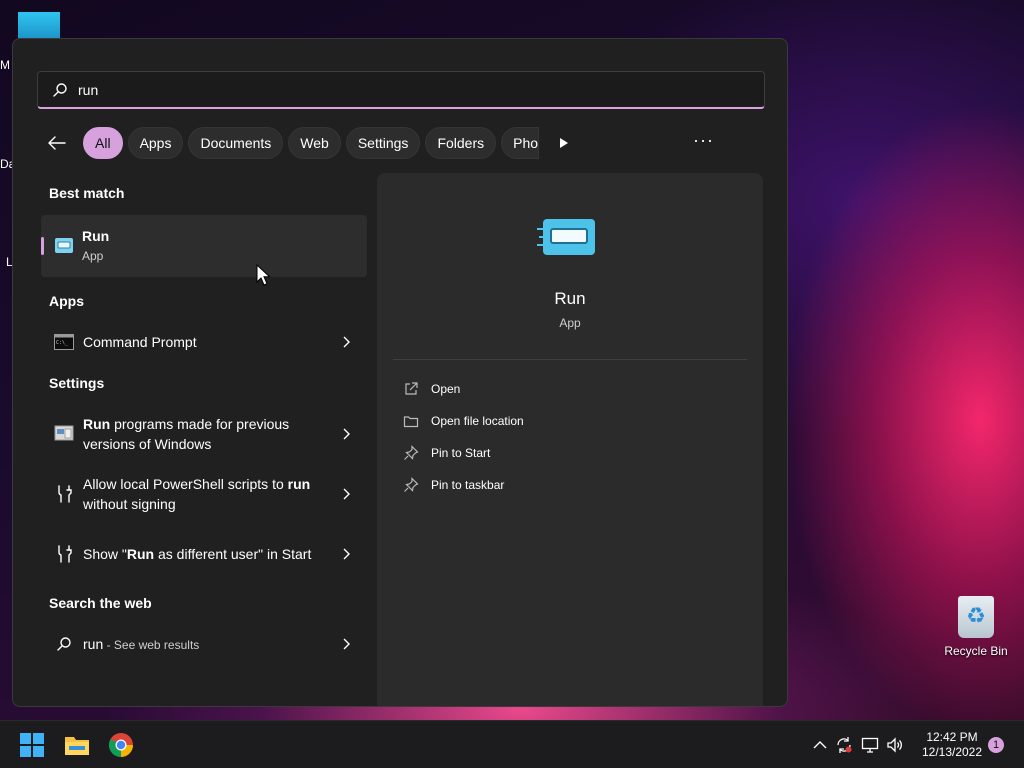 This screenshot has width=1024, height=768. I want to click on action-pin-to-start: Pin to Start, so click(446, 453).